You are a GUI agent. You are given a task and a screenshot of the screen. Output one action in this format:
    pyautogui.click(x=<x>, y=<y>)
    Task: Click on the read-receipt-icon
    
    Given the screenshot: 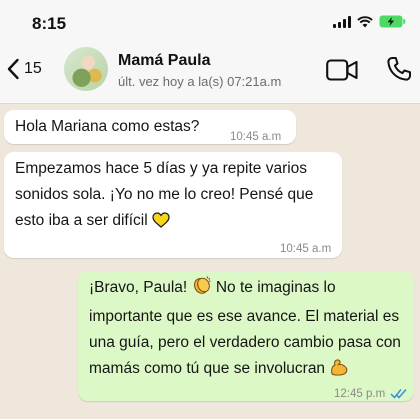 What is the action you would take?
    pyautogui.click(x=399, y=395)
    